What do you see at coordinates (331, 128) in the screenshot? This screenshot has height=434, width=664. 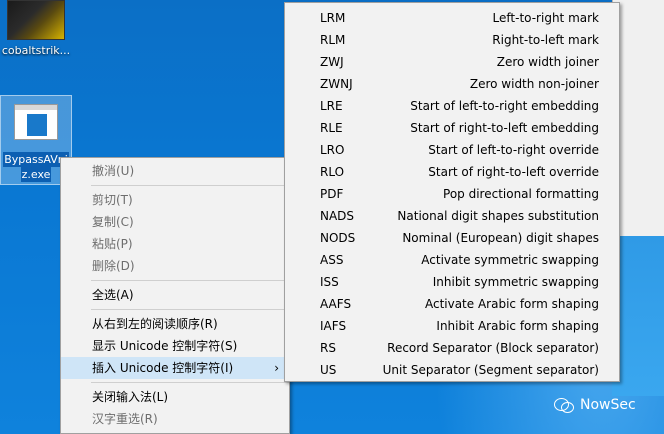 I see `control-code: RLE` at bounding box center [331, 128].